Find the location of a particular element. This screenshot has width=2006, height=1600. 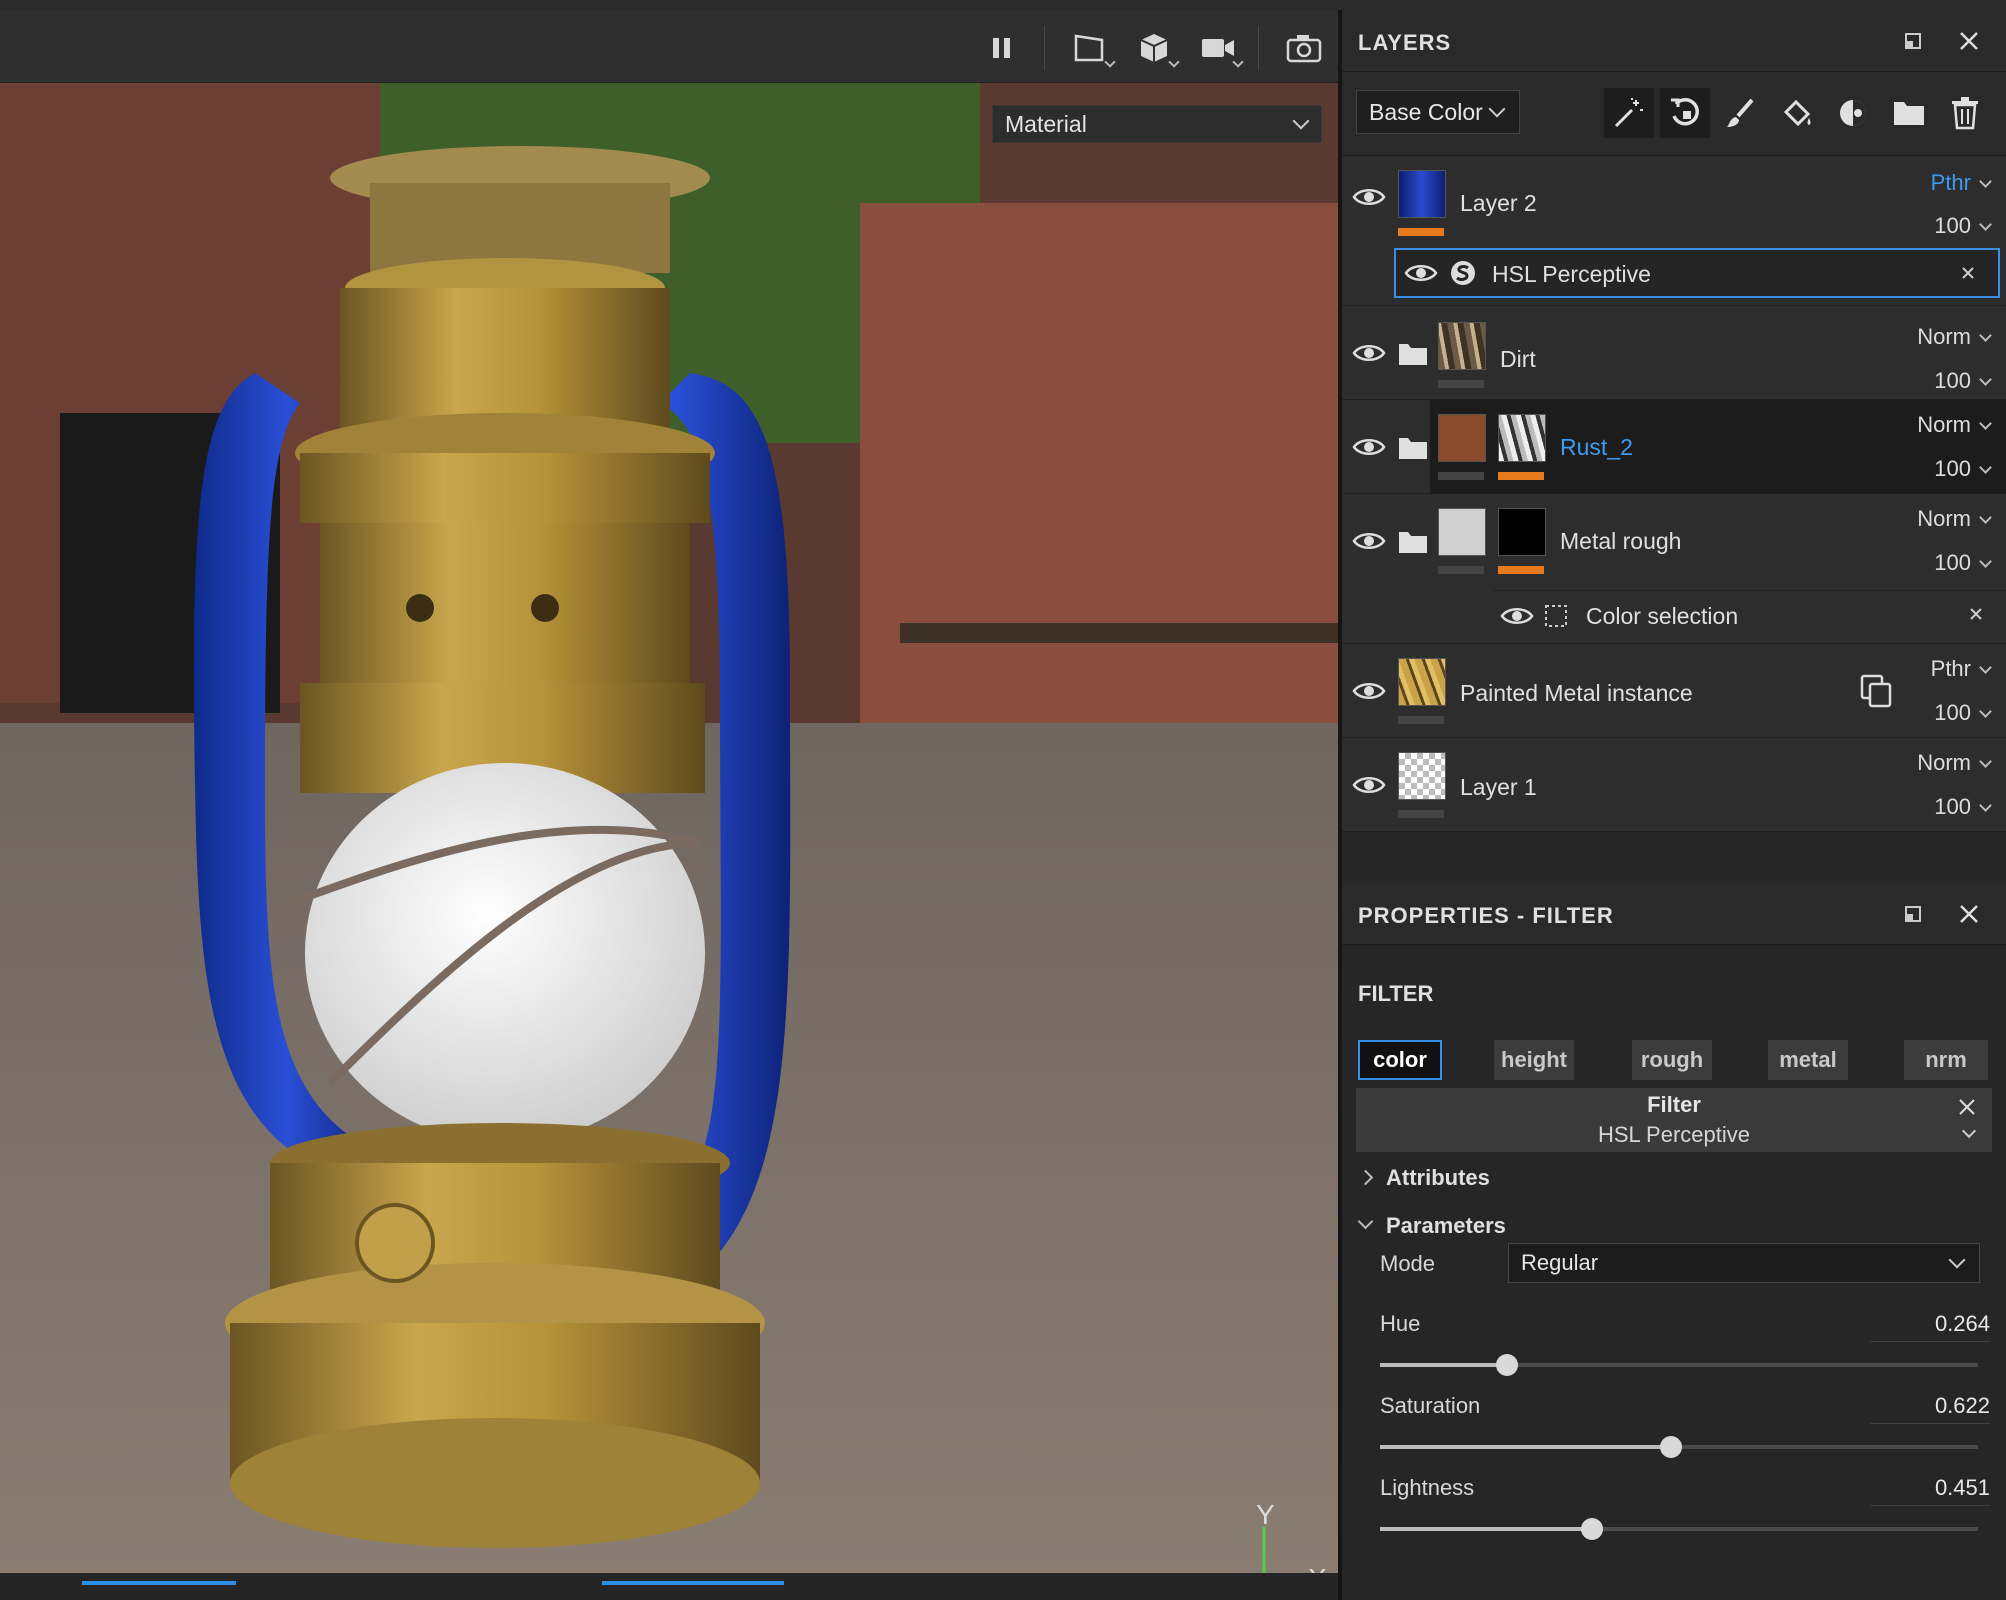

chevron-right-icon is located at coordinates (1365, 1177).